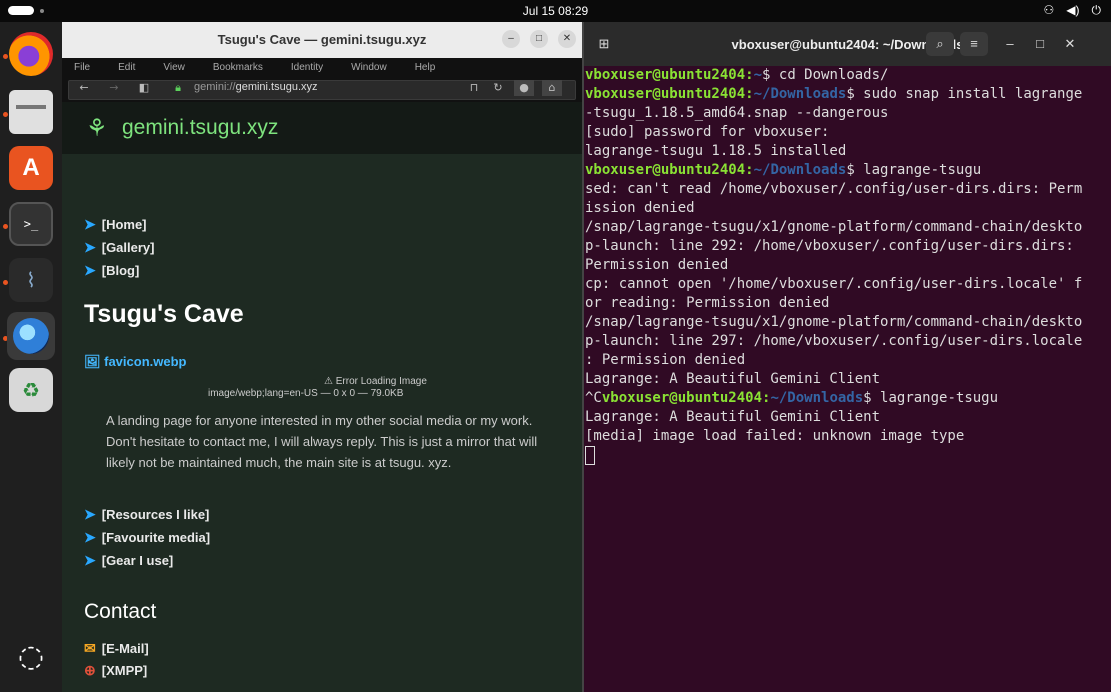 This screenshot has width=1111, height=692. I want to click on network-icon: ⚇, so click(1049, 10).